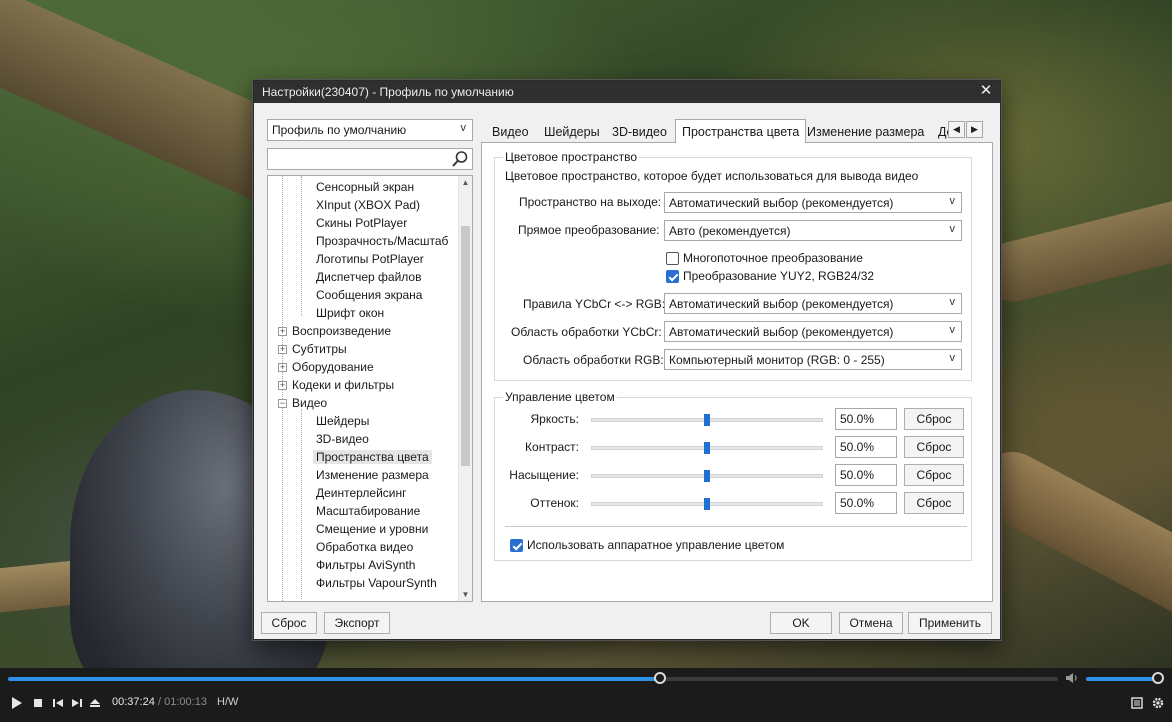  I want to click on tree-item-label: Шрифт окон, so click(350, 313).